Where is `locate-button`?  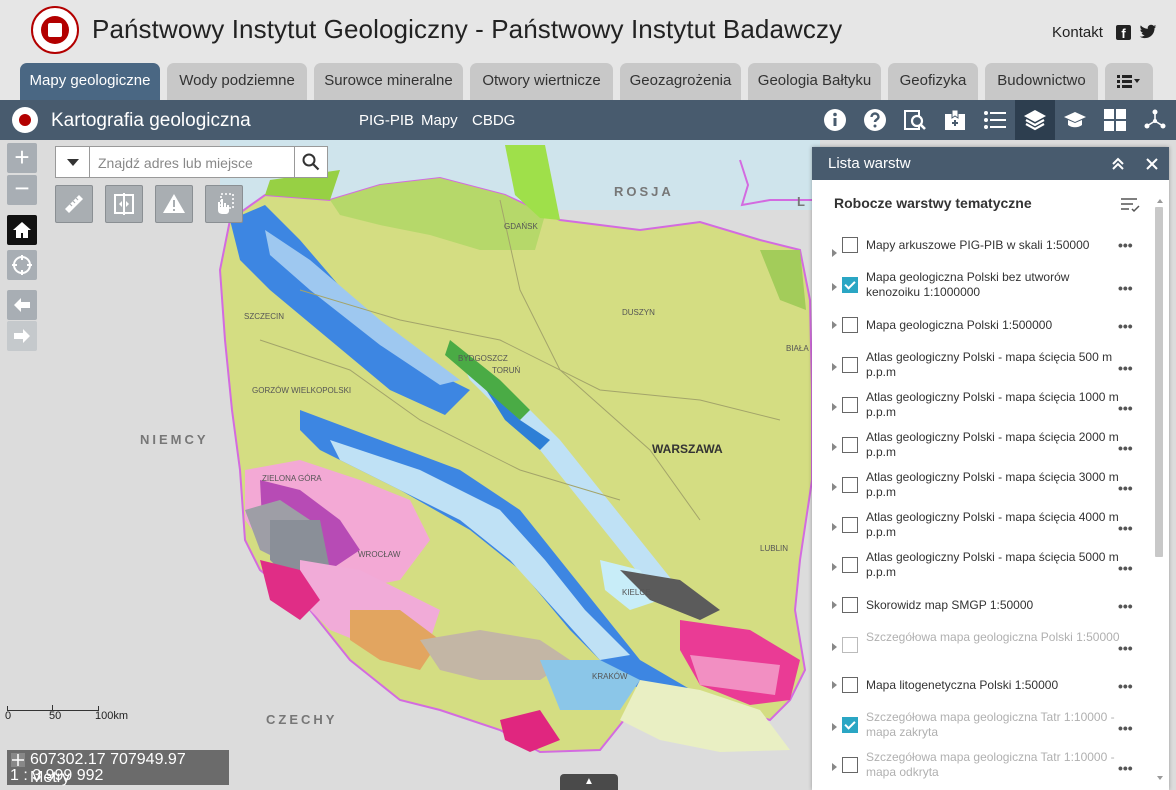 locate-button is located at coordinates (22, 265).